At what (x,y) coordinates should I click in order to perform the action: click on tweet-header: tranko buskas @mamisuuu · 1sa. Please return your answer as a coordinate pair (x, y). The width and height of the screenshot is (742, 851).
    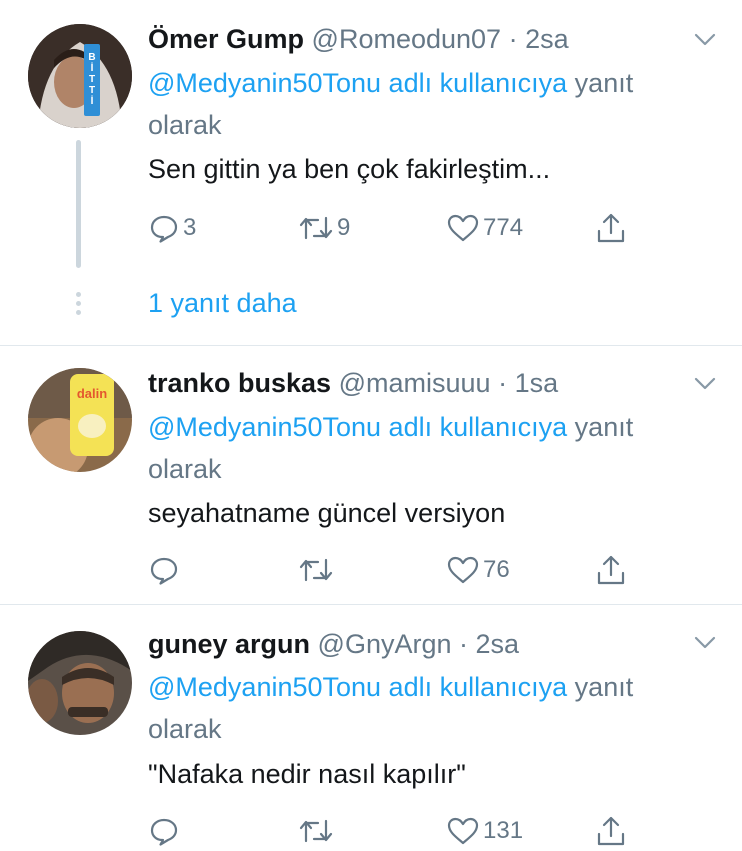
    Looking at the image, I should click on (353, 383).